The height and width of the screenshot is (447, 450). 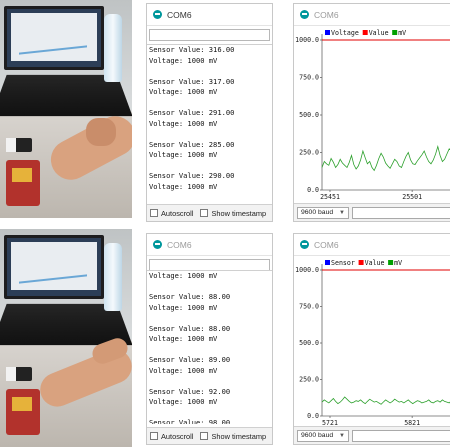 I want to click on log-line: Sensor Value: 285.00, so click(x=192, y=144).